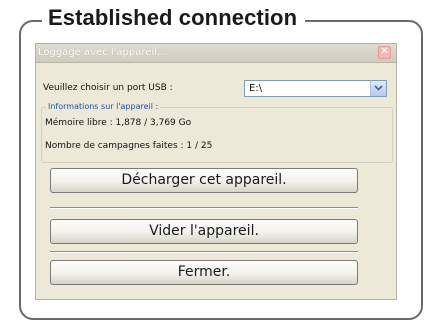 Image resolution: width=430 pixels, height=320 pixels. What do you see at coordinates (174, 18) in the screenshot?
I see `annotation-title: Established connection` at bounding box center [174, 18].